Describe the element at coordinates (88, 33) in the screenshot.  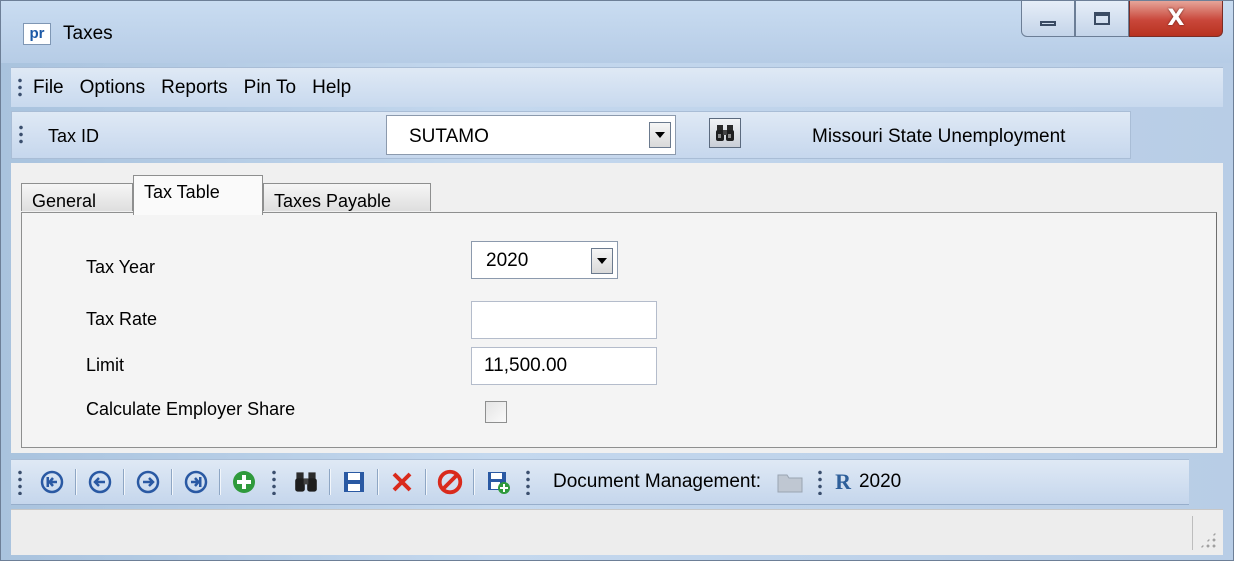
I see `window-title: Taxes` at that location.